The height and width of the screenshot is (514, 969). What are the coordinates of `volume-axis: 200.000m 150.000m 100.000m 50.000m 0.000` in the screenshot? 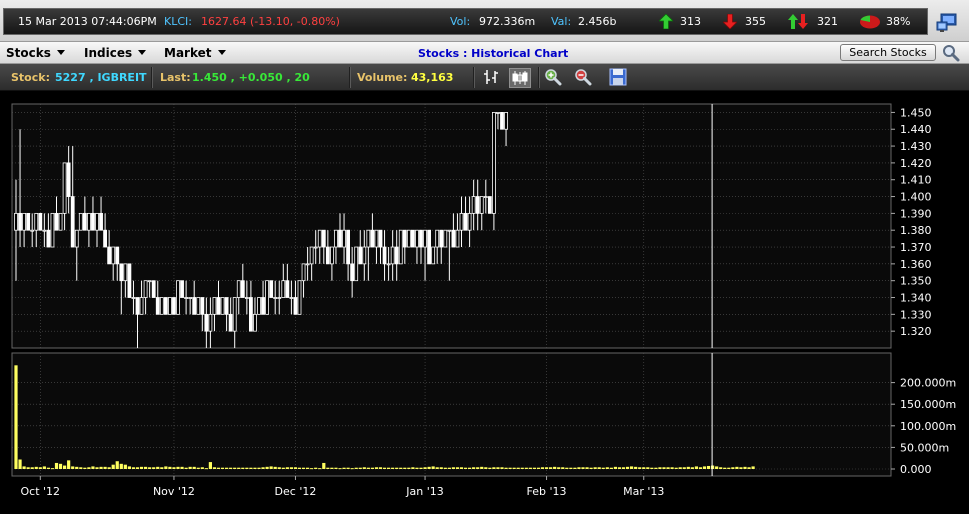 It's located at (923, 426).